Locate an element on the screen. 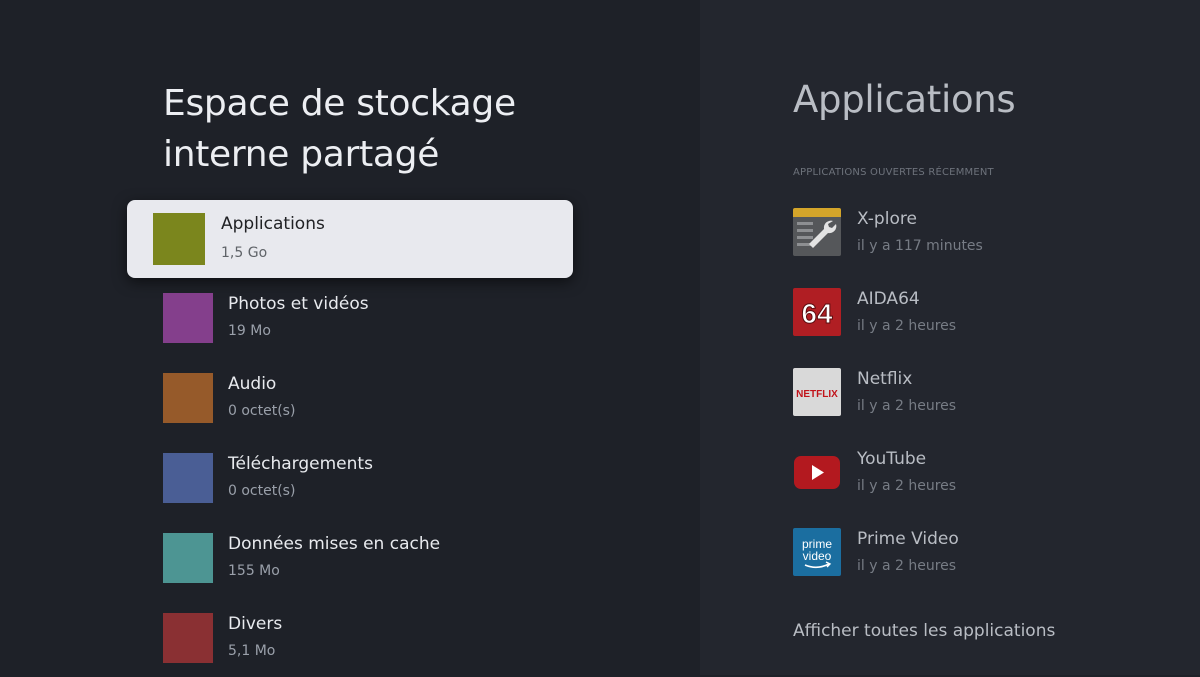 The width and height of the screenshot is (1200, 677). aida64-icon-text: 64 is located at coordinates (817, 313).